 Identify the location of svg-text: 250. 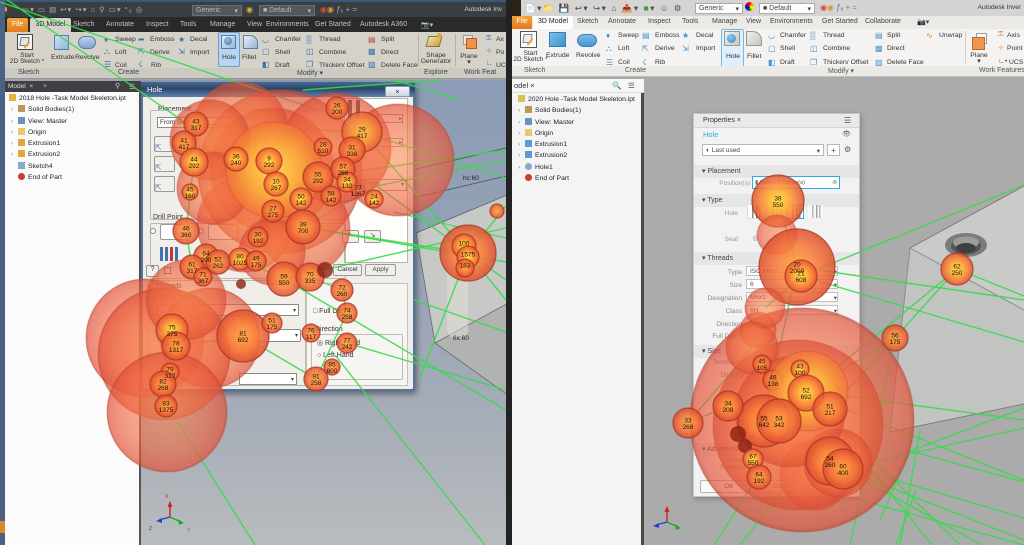
(957, 273).